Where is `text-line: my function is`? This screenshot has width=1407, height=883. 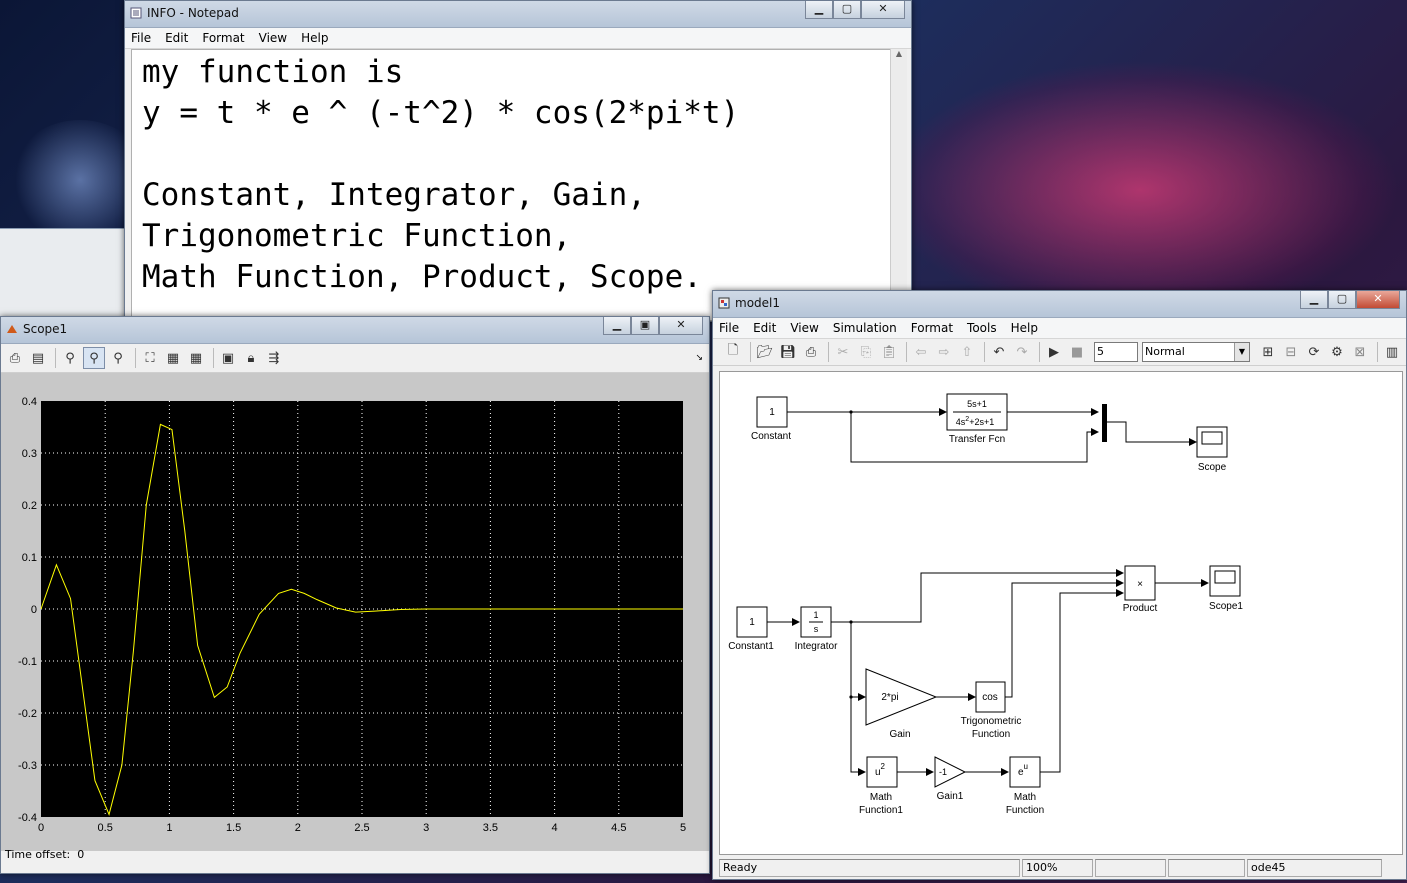 text-line: my function is is located at coordinates (273, 72).